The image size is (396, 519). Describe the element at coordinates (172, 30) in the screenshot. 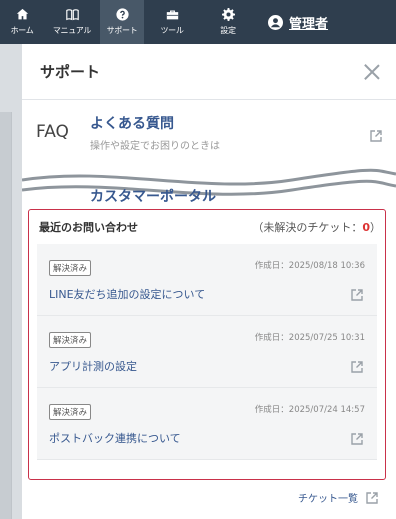

I see `nav-tools-label: ツール` at that location.